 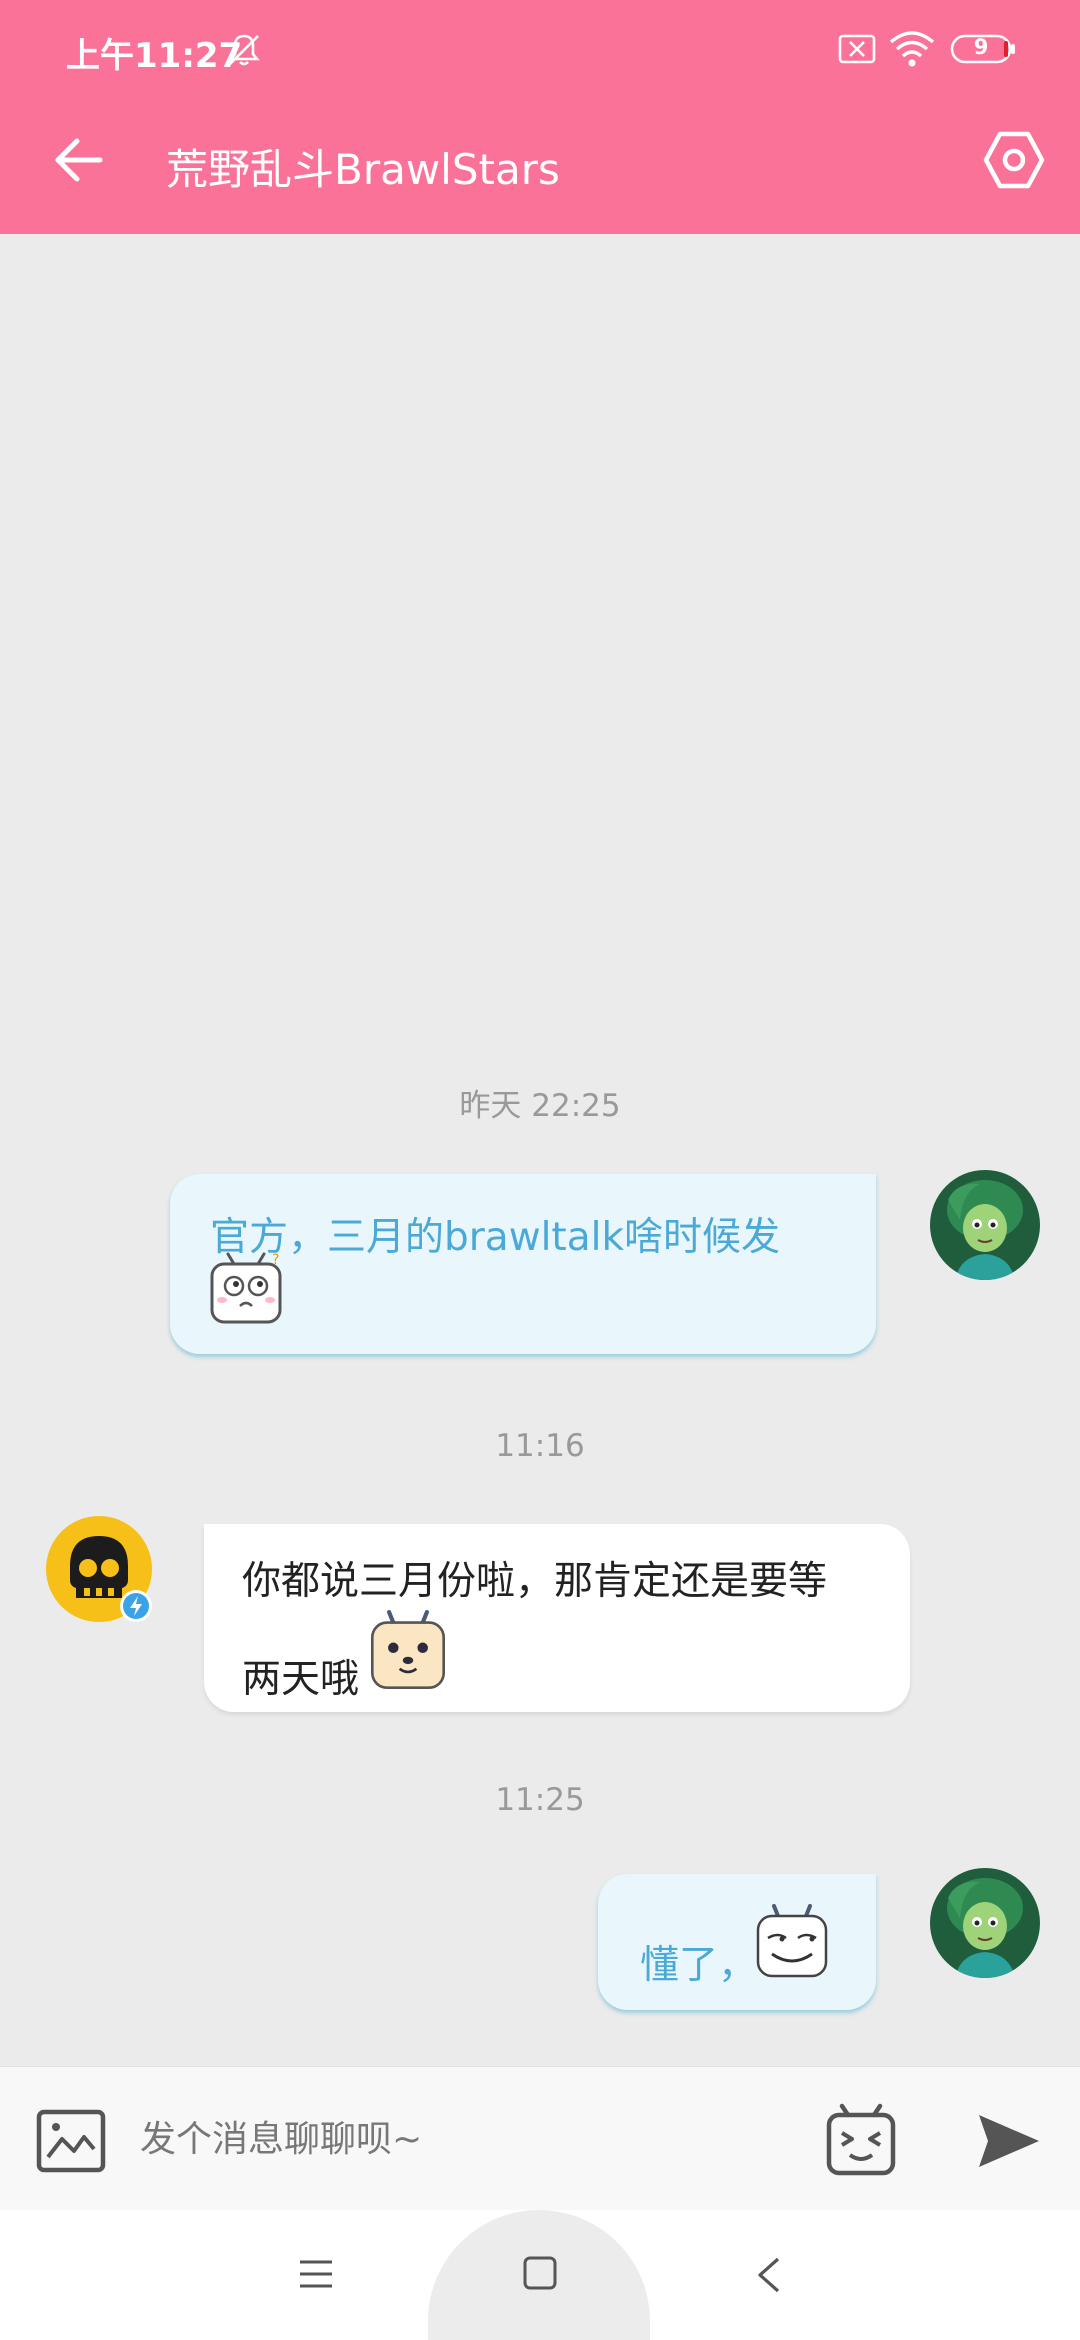 I want to click on dizzy-tv-emoji-icon: ?, so click(x=246, y=1288).